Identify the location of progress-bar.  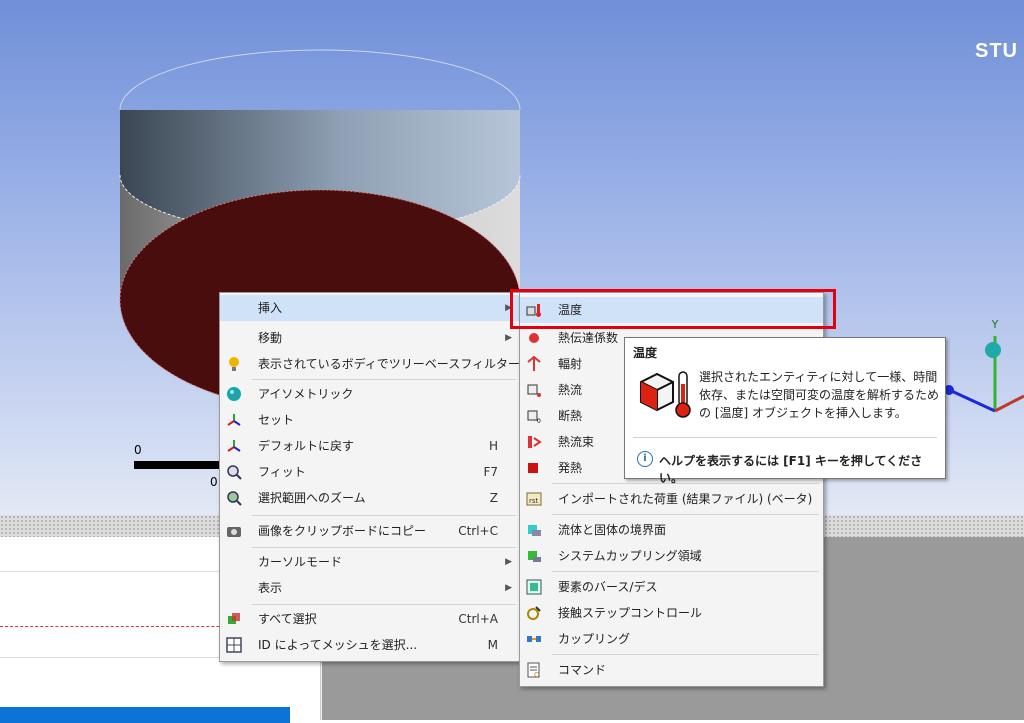
(145, 715).